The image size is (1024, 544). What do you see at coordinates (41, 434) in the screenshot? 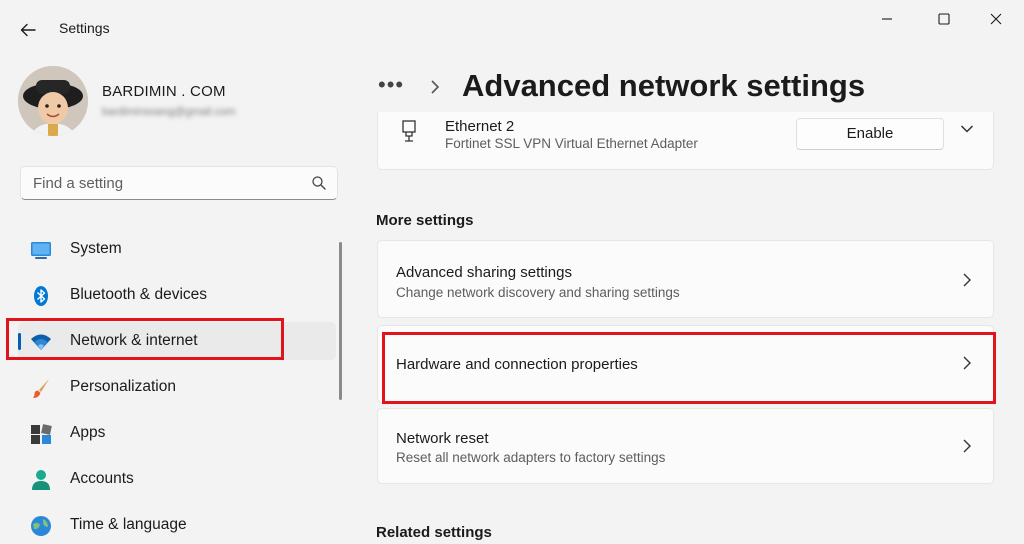
I see `apps-icon` at bounding box center [41, 434].